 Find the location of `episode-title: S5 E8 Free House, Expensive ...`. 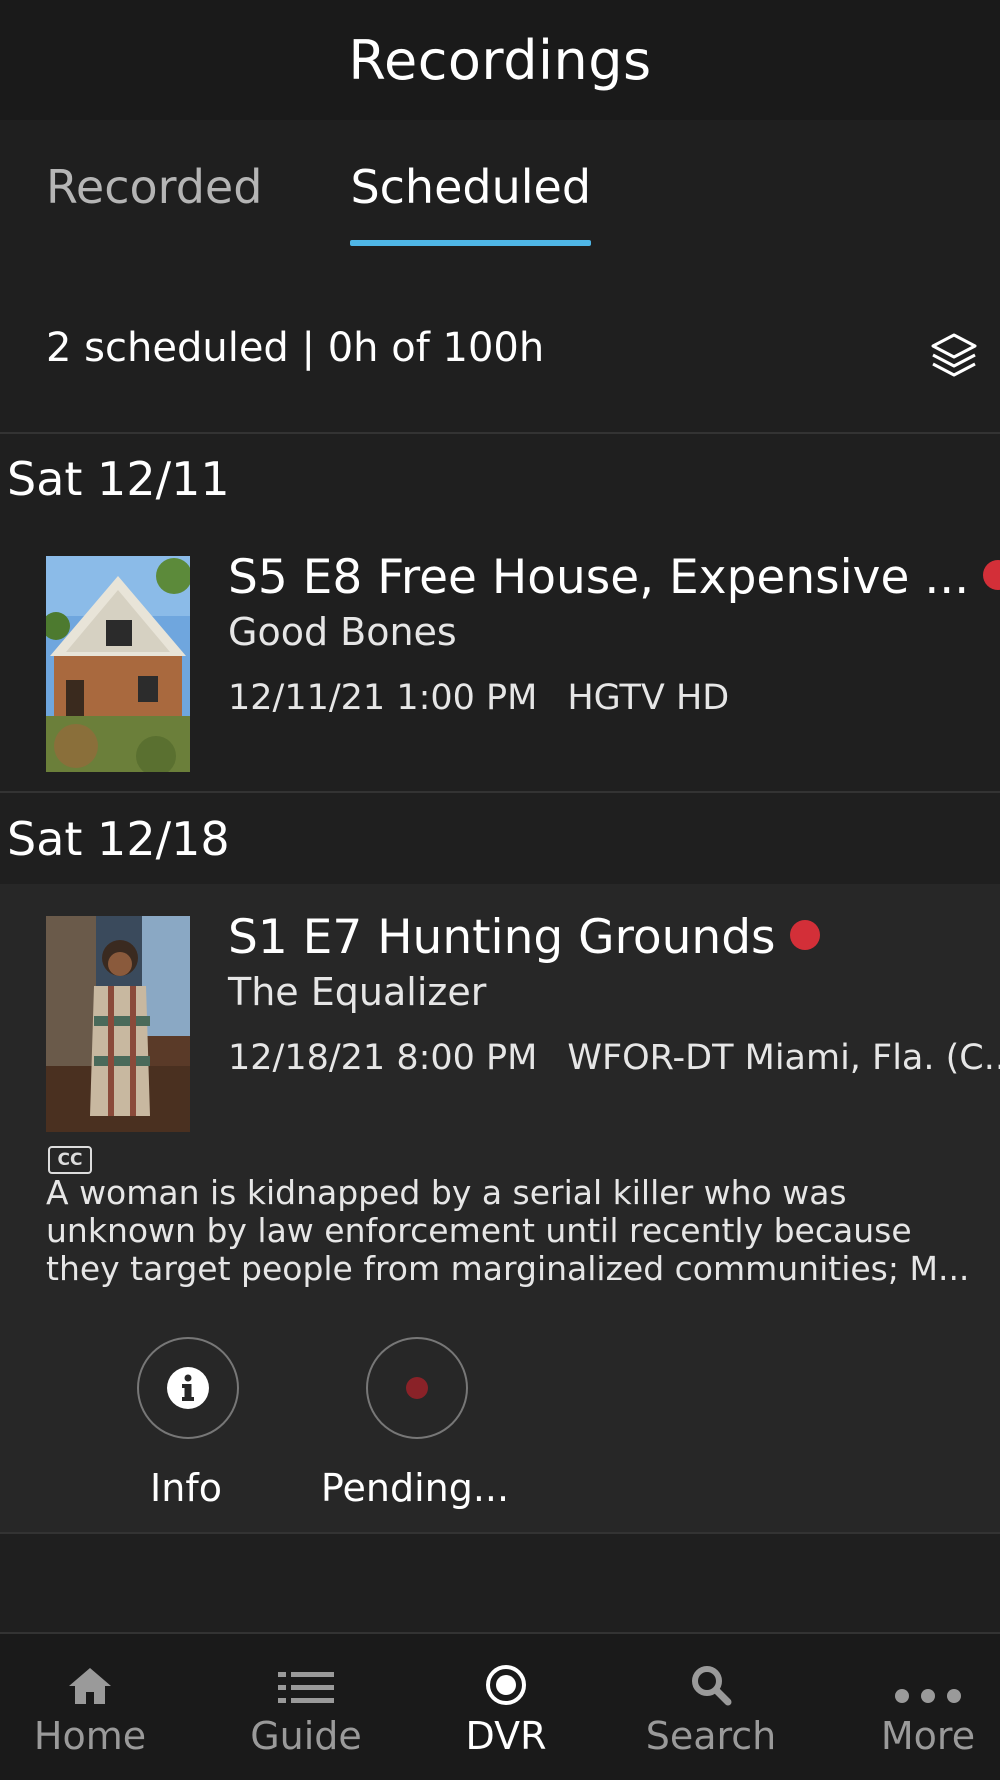

episode-title: S5 E8 Free House, Expensive ... is located at coordinates (614, 577).